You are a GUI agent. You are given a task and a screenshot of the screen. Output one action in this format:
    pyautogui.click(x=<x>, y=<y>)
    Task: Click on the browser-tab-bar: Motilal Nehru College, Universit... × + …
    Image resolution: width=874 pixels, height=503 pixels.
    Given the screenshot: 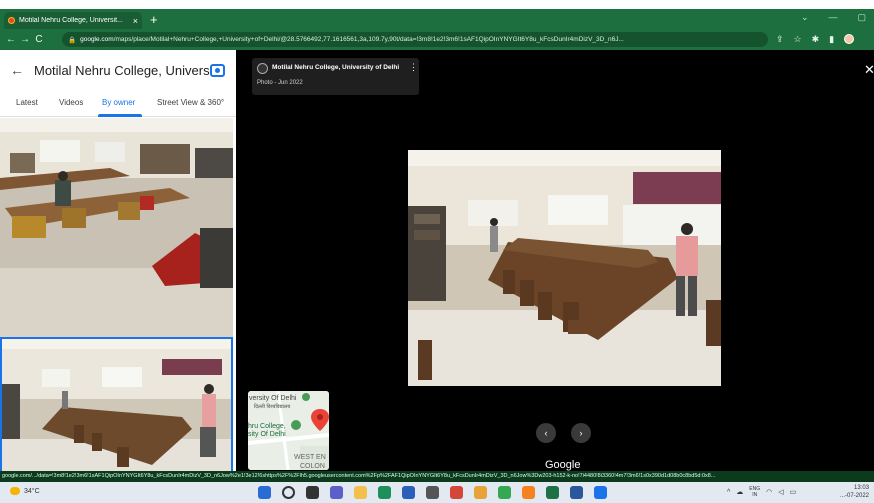 What is the action you would take?
    pyautogui.click(x=437, y=19)
    